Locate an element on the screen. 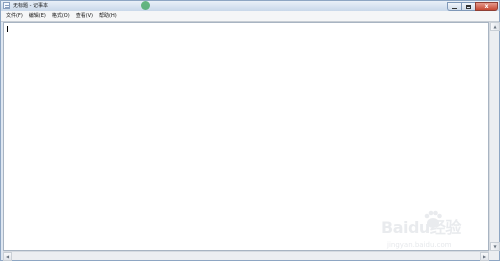 The height and width of the screenshot is (261, 500). minimize-button is located at coordinates (454, 6).